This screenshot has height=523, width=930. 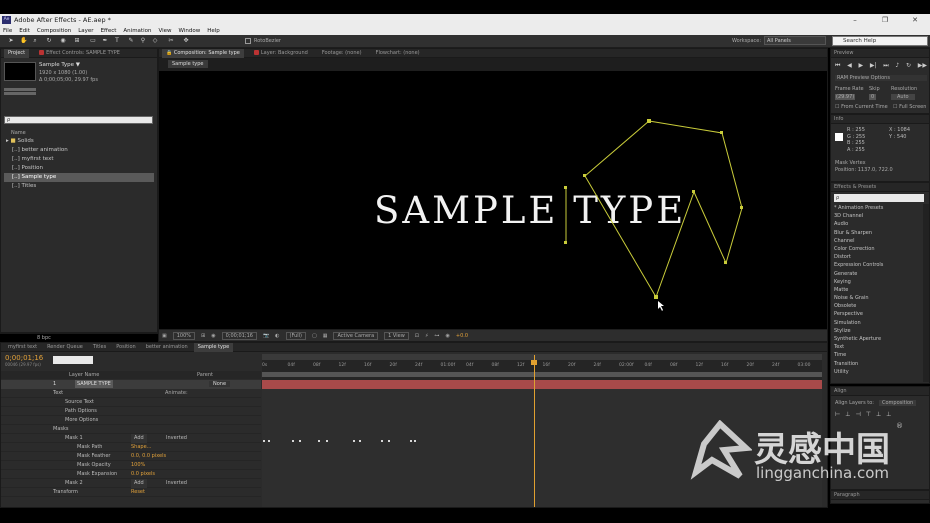 What do you see at coordinates (837, 66) in the screenshot?
I see `first-frame-icon: ⏮` at bounding box center [837, 66].